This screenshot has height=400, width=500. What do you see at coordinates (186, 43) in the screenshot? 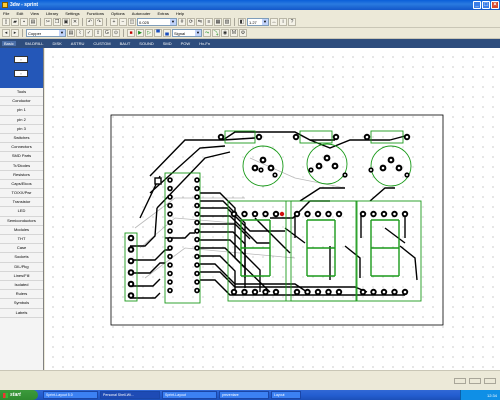
I see `tab-pow: POW` at bounding box center [186, 43].